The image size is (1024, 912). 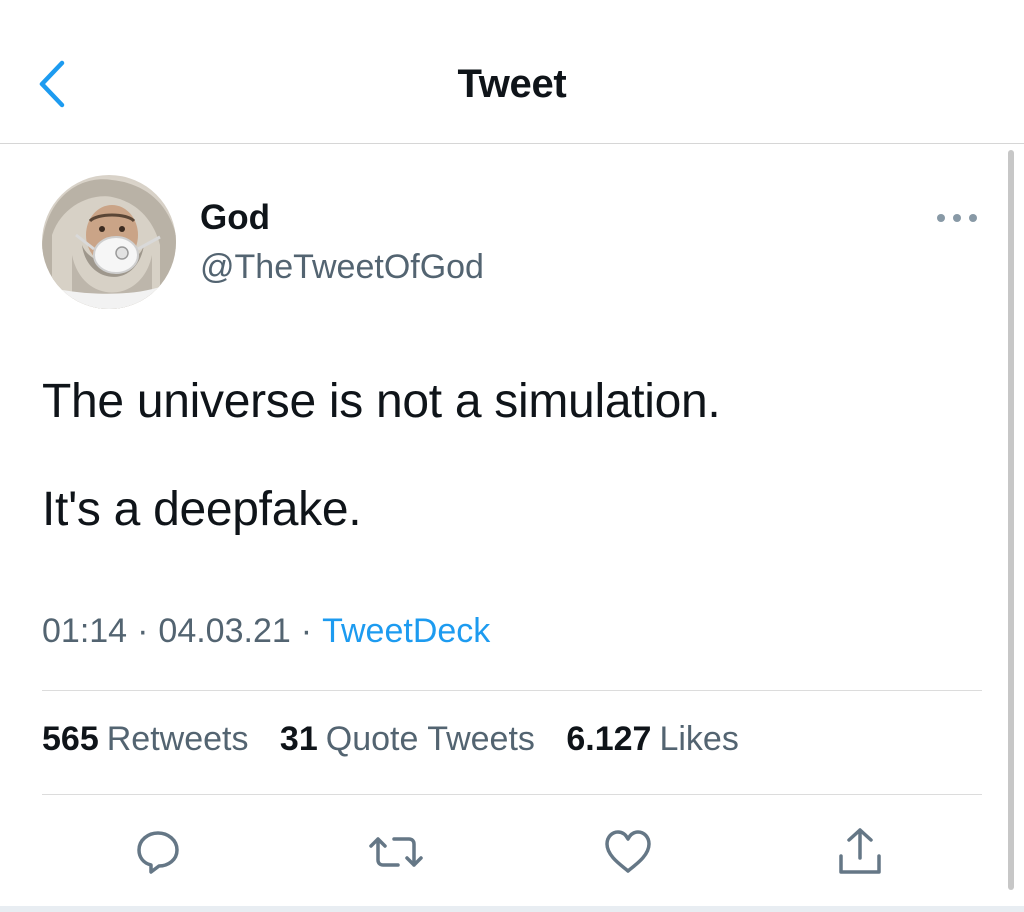 I want to click on more-options-button, so click(x=957, y=218).